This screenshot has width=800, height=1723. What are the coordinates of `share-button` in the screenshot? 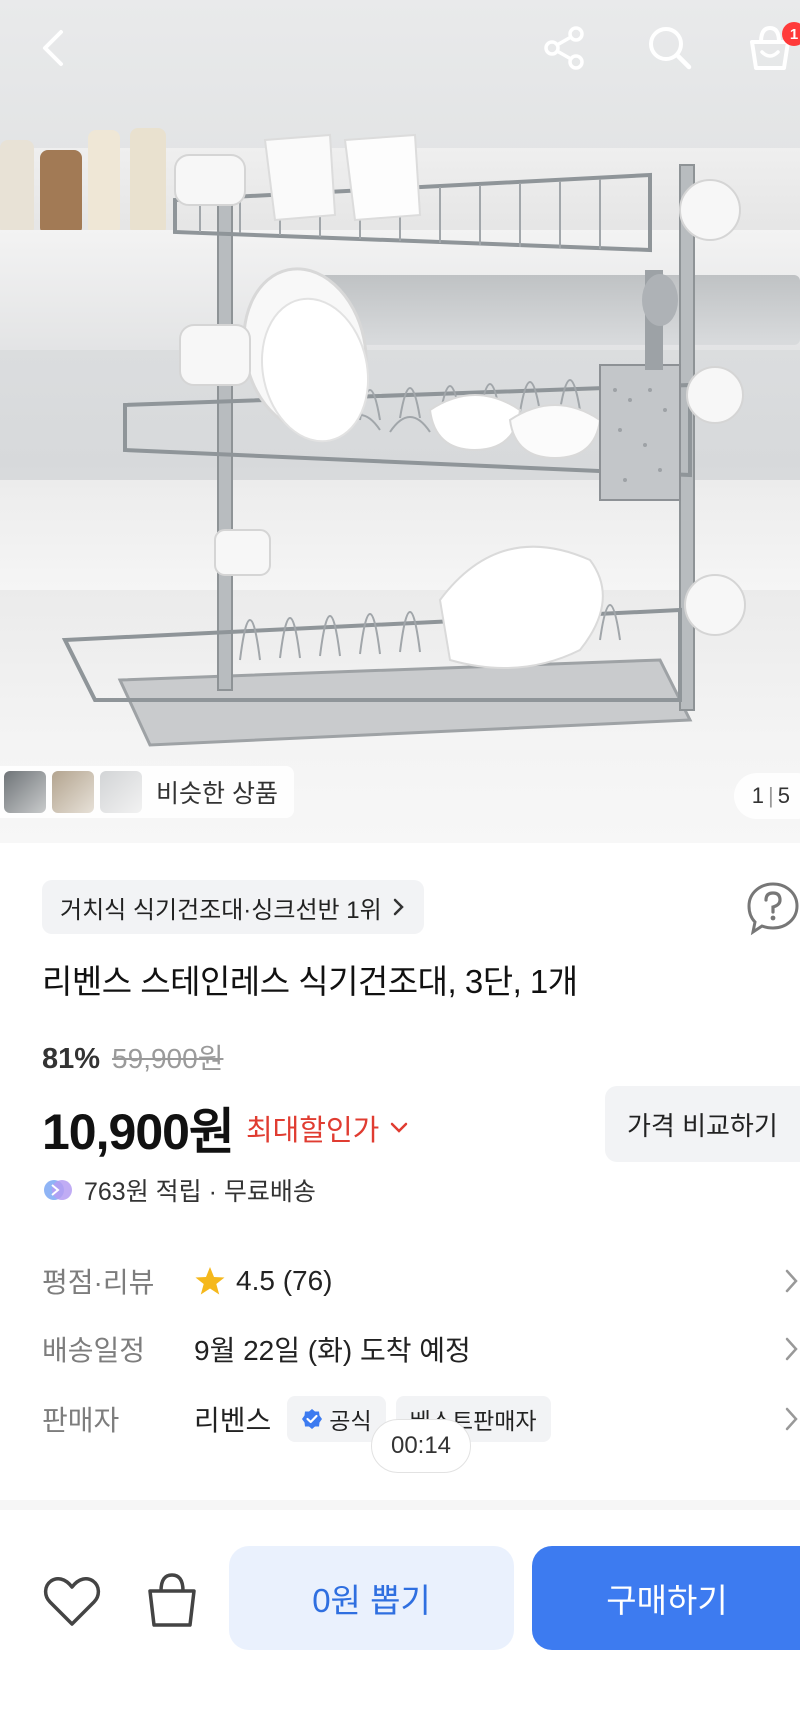 It's located at (564, 48).